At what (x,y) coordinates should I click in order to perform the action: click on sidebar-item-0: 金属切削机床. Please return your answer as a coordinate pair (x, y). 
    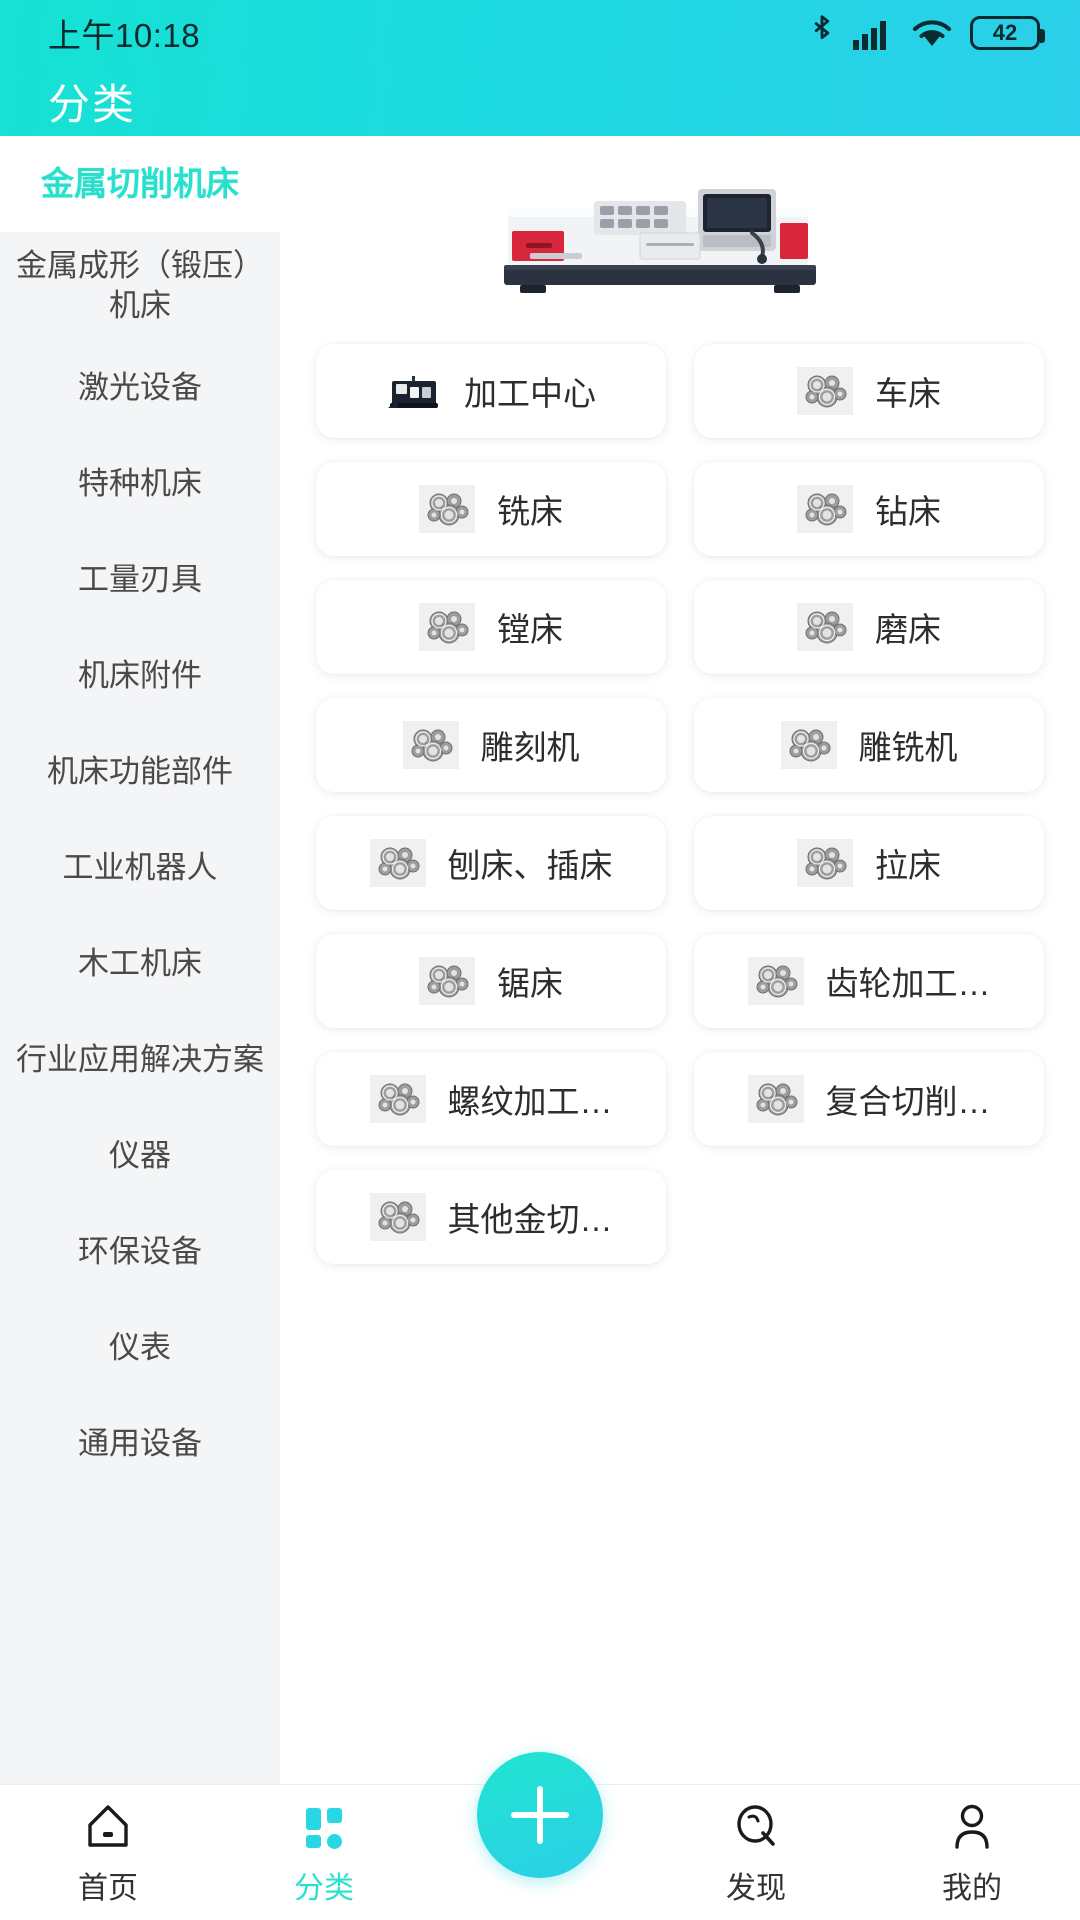
    Looking at the image, I should click on (140, 184).